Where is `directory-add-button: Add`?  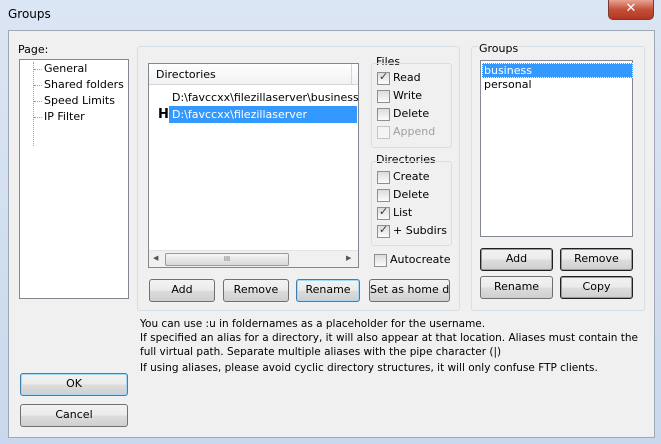
directory-add-button: Add is located at coordinates (182, 290).